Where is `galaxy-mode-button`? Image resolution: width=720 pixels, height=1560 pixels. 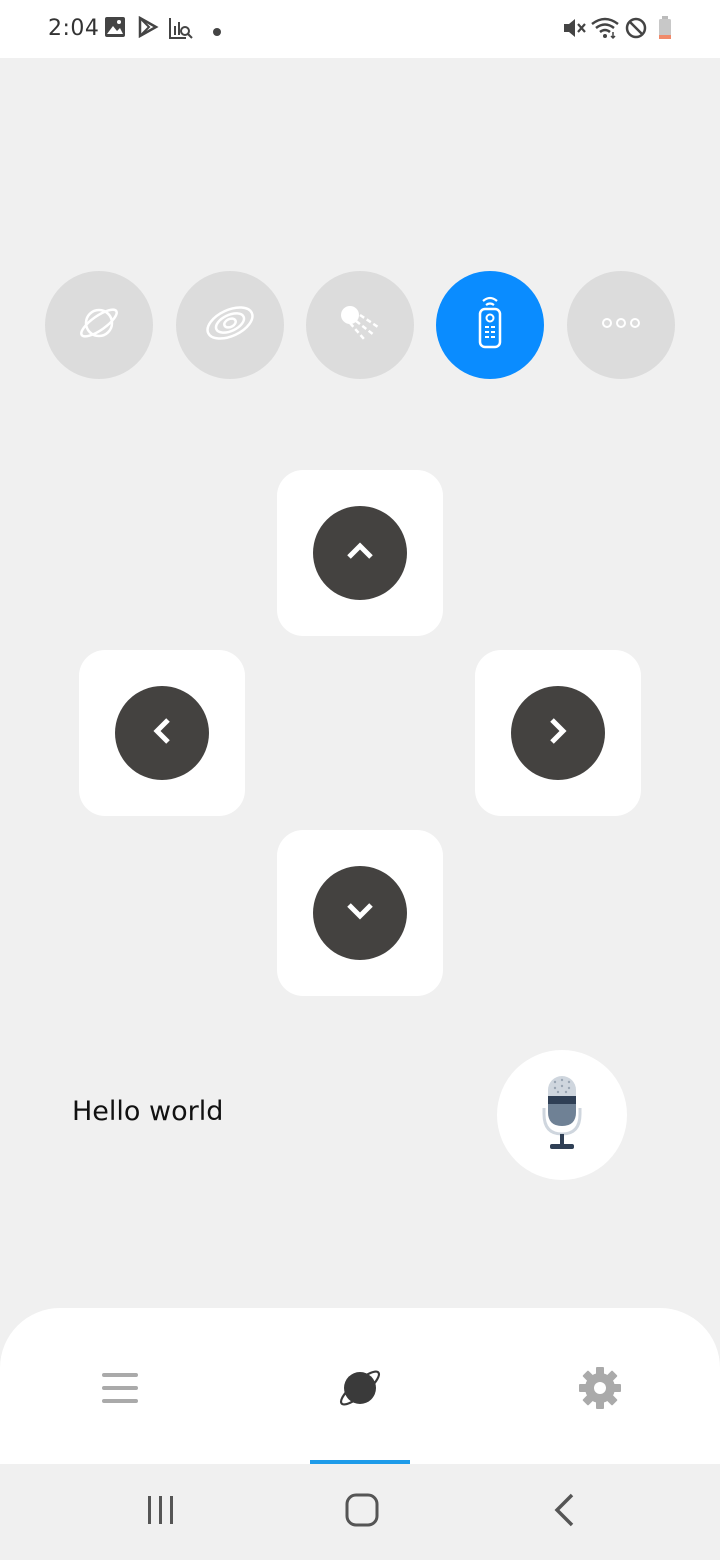
galaxy-mode-button is located at coordinates (230, 325).